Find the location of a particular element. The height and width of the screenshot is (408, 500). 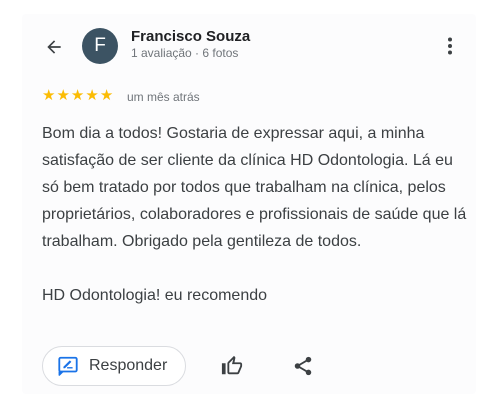

reviewer-name: Francisco Souza is located at coordinates (190, 36).